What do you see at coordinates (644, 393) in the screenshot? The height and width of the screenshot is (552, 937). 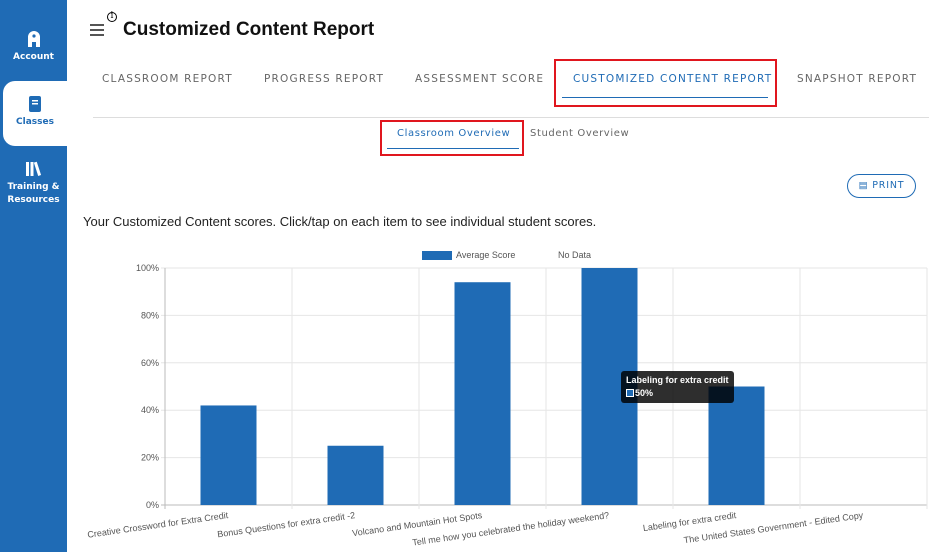 I see `tooltip-value: 50%` at bounding box center [644, 393].